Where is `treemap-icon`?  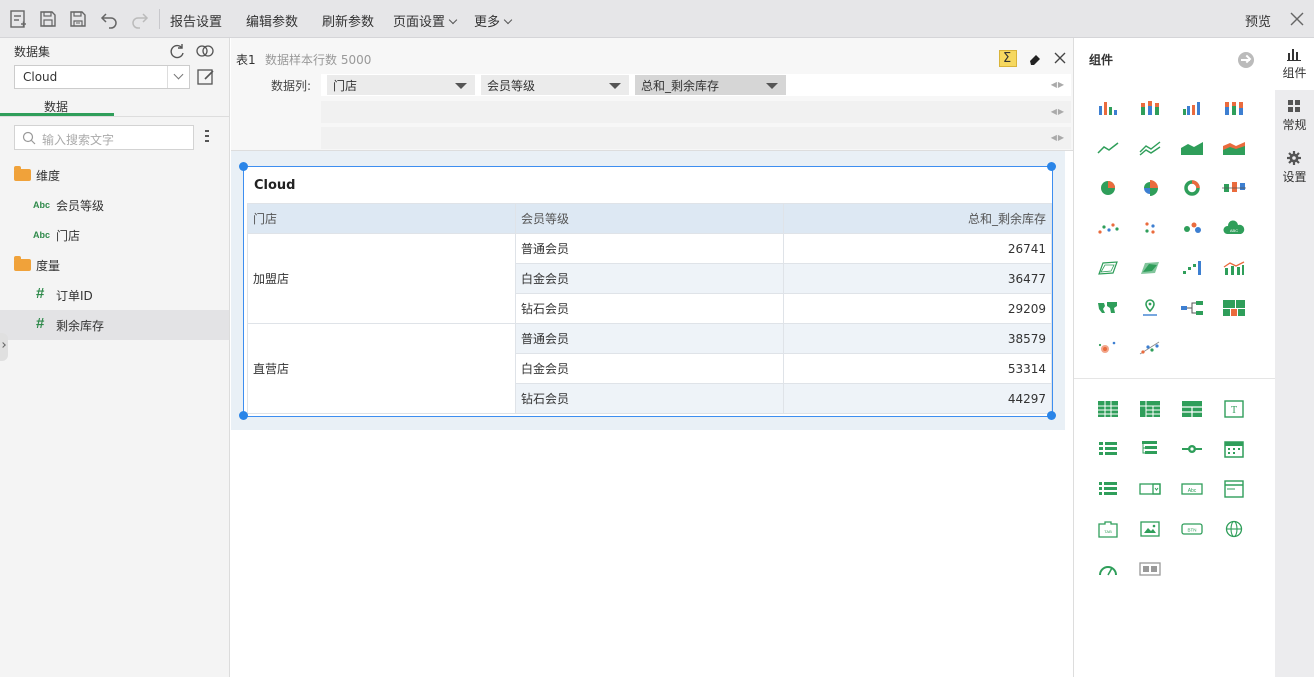 treemap-icon is located at coordinates (1234, 308).